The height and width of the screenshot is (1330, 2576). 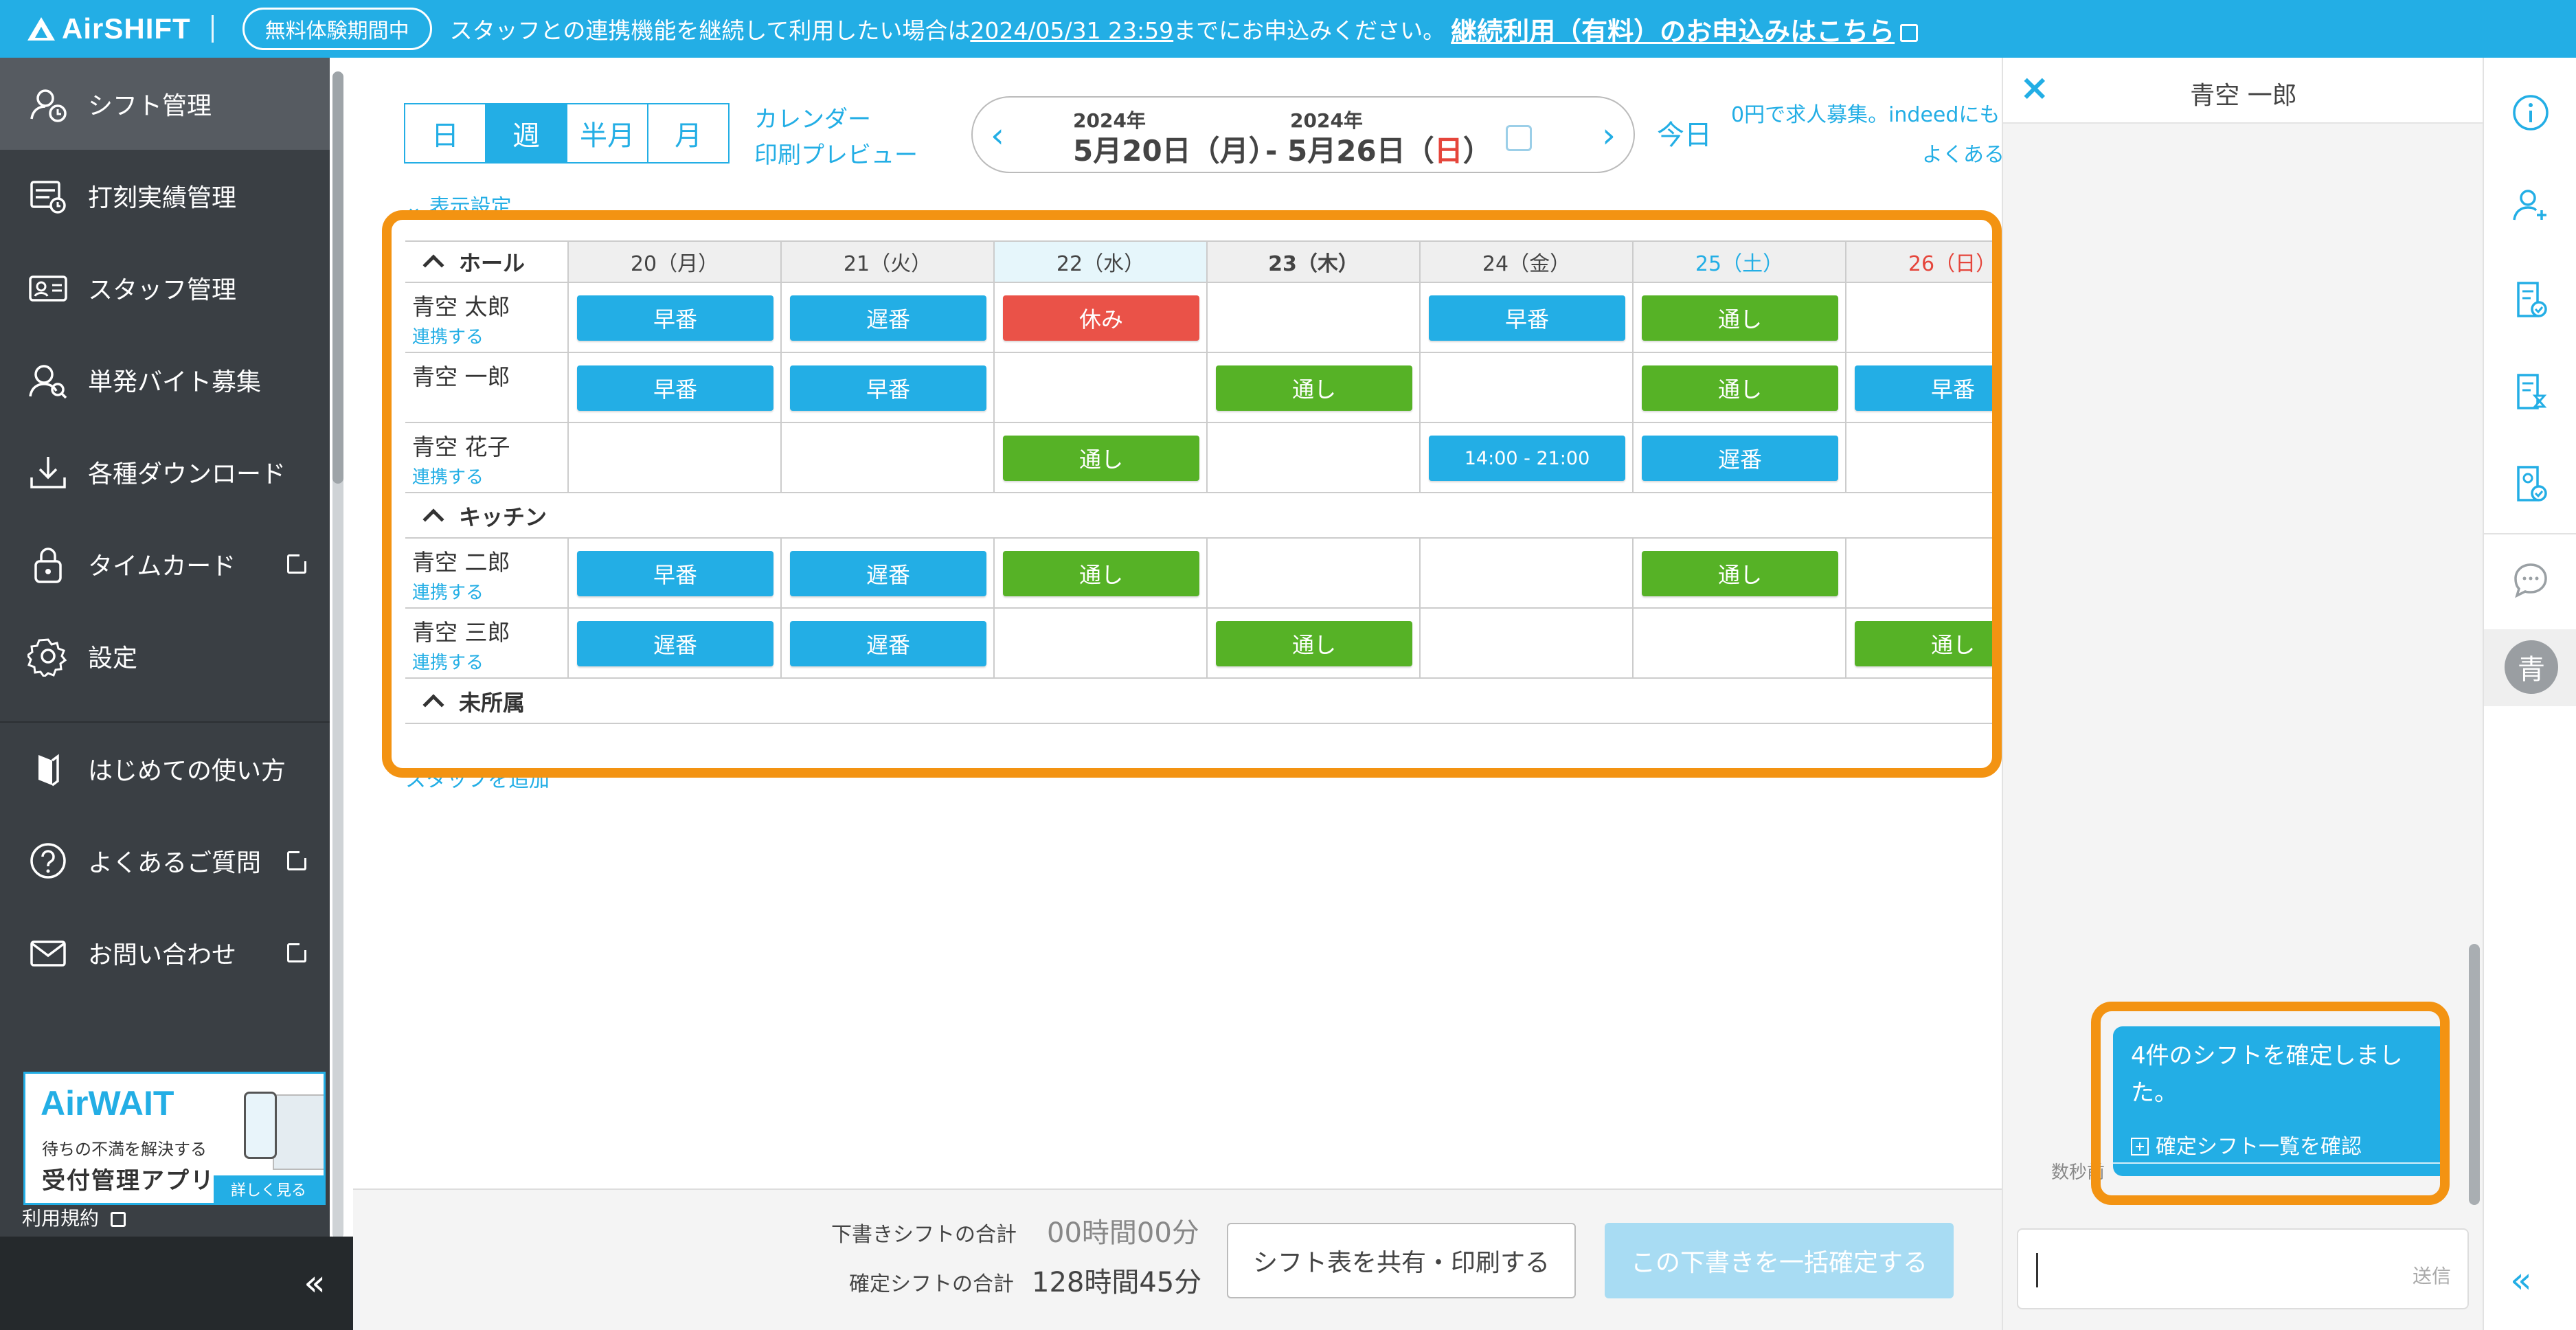 I want to click on mail-icon, so click(x=48, y=953).